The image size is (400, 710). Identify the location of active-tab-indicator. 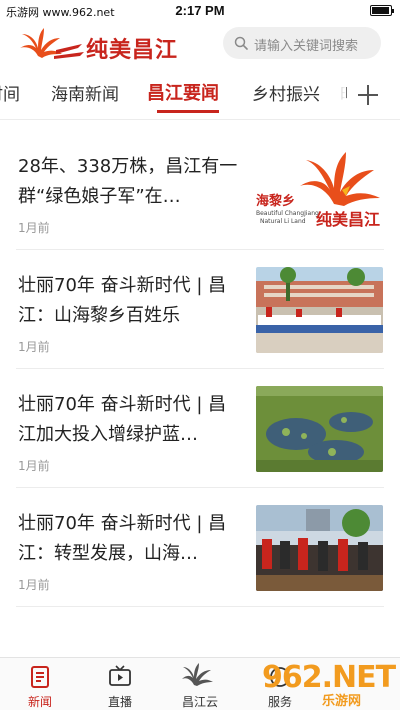
(188, 111).